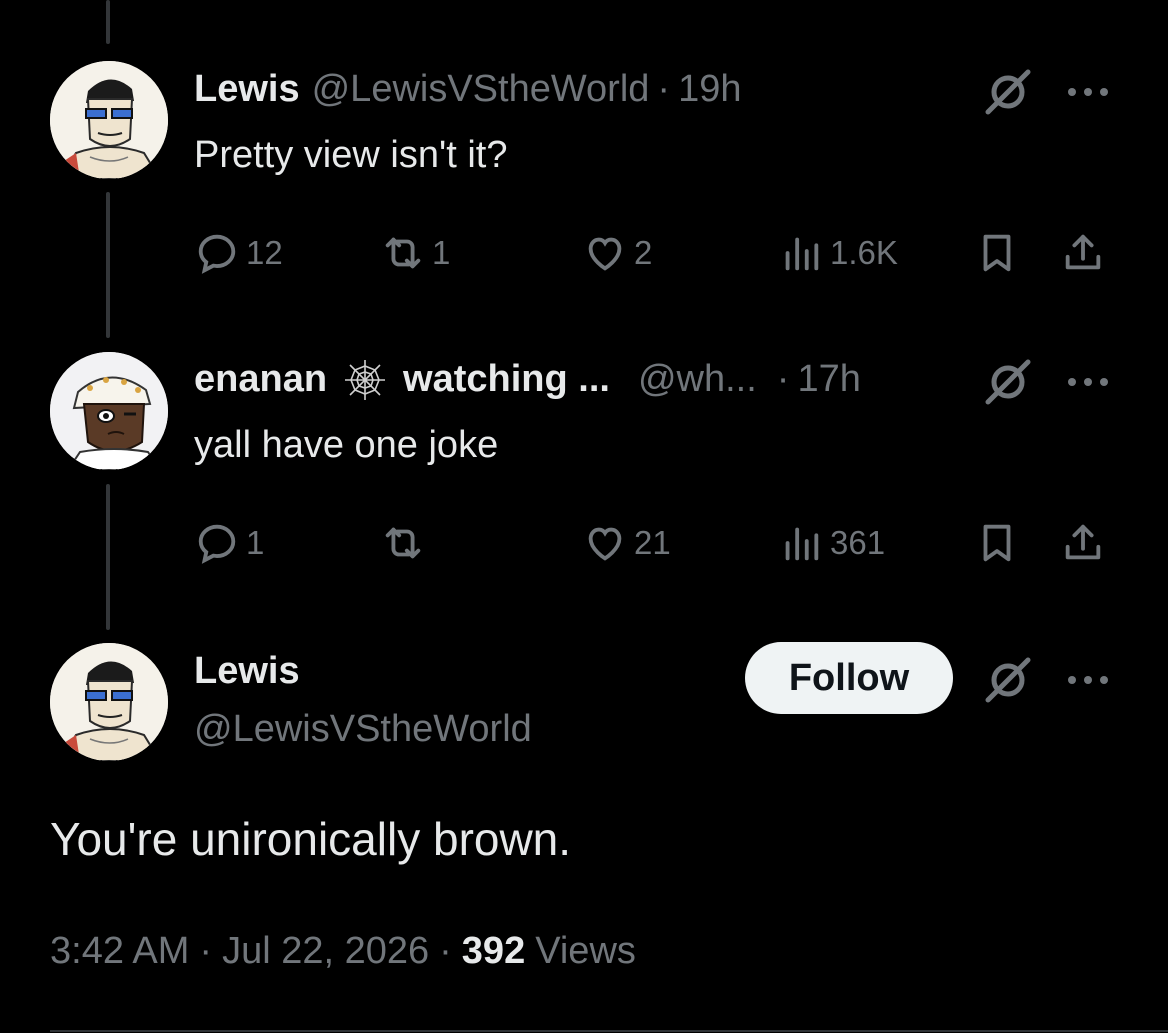 The height and width of the screenshot is (1033, 1168). What do you see at coordinates (238, 253) in the screenshot?
I see `reply-button: 12` at bounding box center [238, 253].